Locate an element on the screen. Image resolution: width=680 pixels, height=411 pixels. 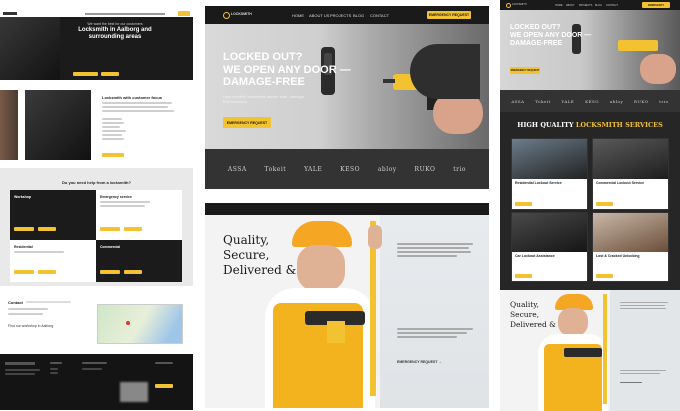
hero-photo is located at coordinates (30, 48).